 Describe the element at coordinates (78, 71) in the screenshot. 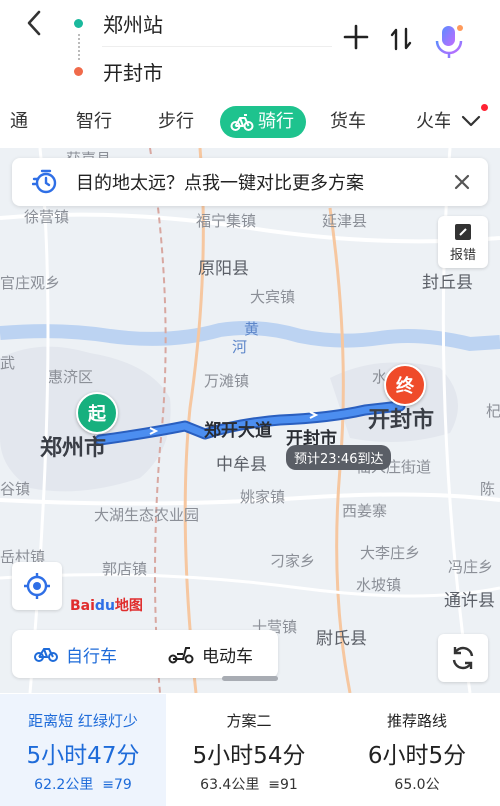

I see `destination-dot-icon` at that location.